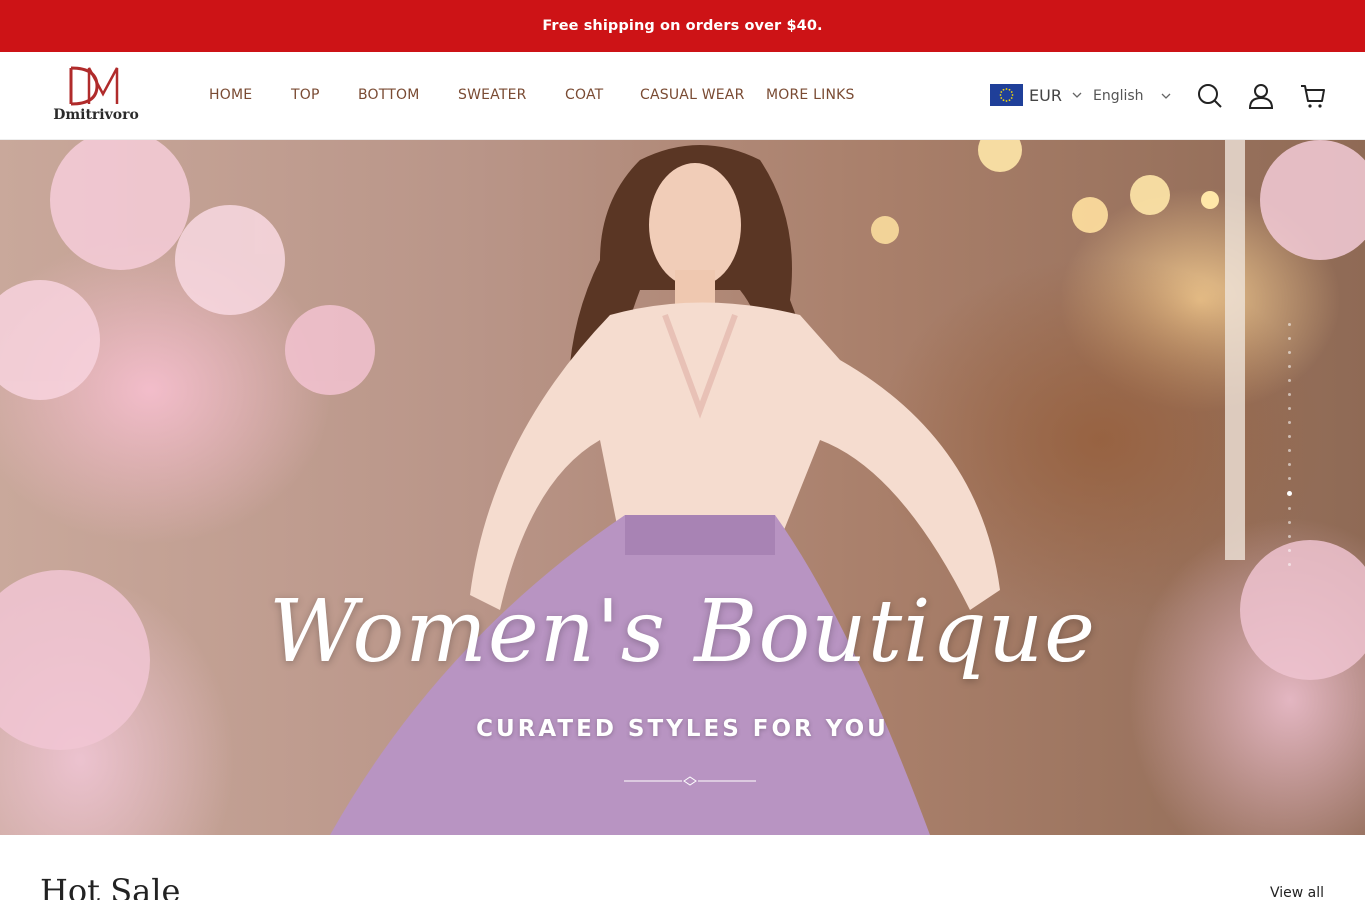  Describe the element at coordinates (1289, 493) in the screenshot. I see `slide-dot-active` at that location.